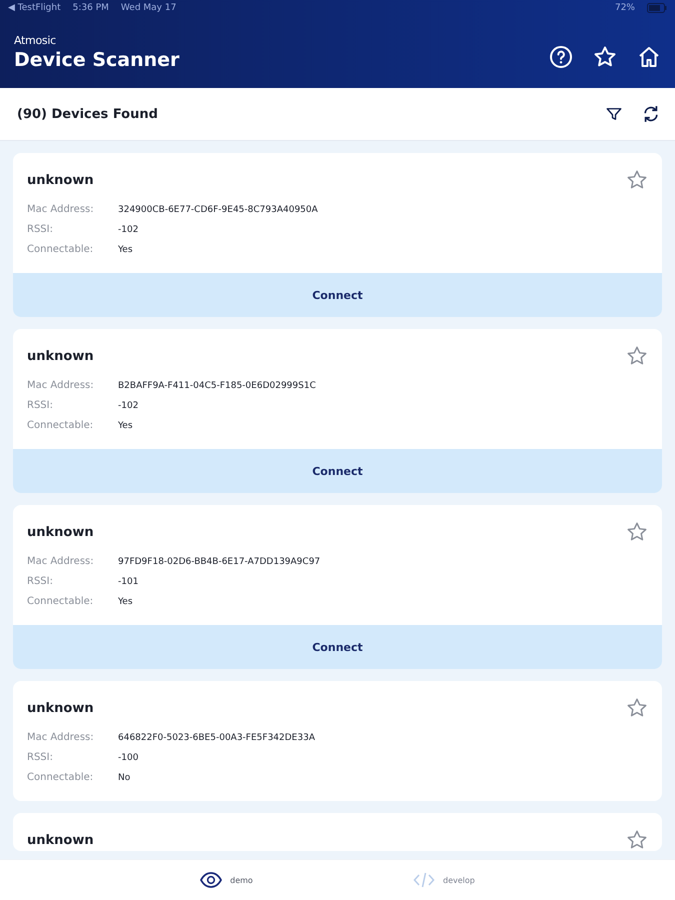 This screenshot has width=675, height=900. Describe the element at coordinates (97, 60) in the screenshot. I see `screen-title: Device Scanner` at that location.